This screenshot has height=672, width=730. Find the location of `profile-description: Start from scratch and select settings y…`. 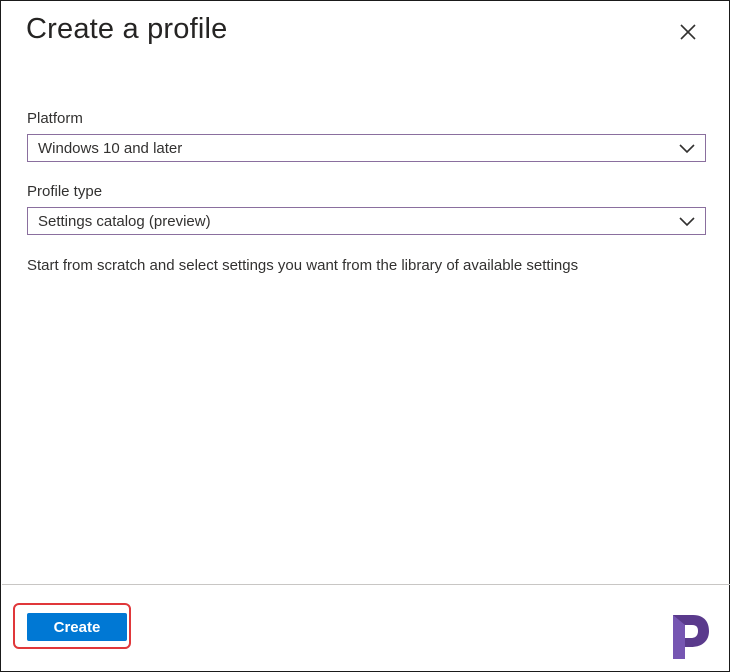

profile-description: Start from scratch and select settings y… is located at coordinates (303, 265).